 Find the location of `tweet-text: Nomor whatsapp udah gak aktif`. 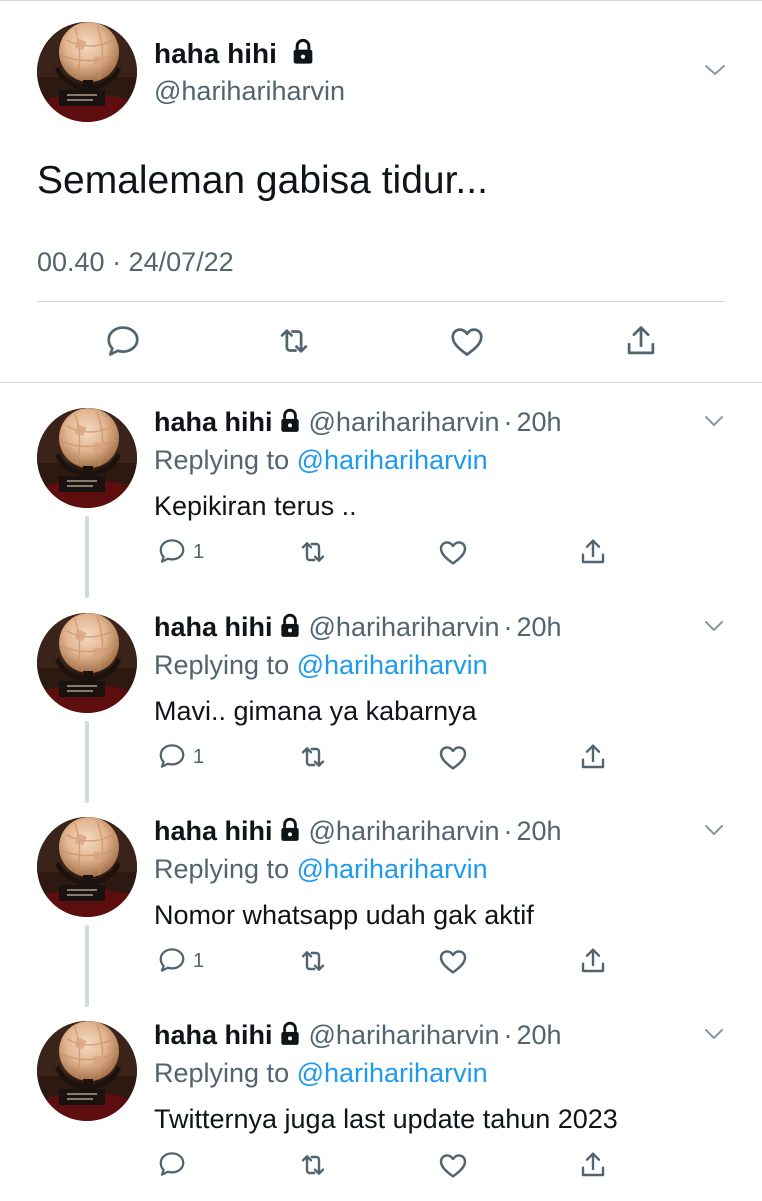

tweet-text: Nomor whatsapp udah gak aktif is located at coordinates (344, 915).